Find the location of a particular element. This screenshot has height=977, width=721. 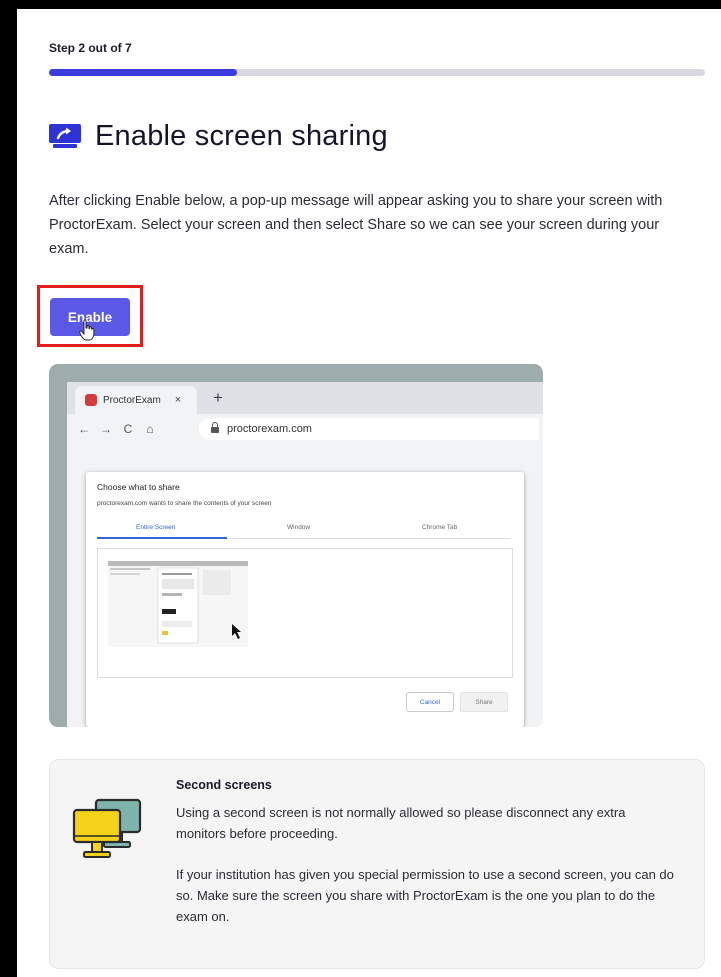

lock-icon is located at coordinates (215, 427).